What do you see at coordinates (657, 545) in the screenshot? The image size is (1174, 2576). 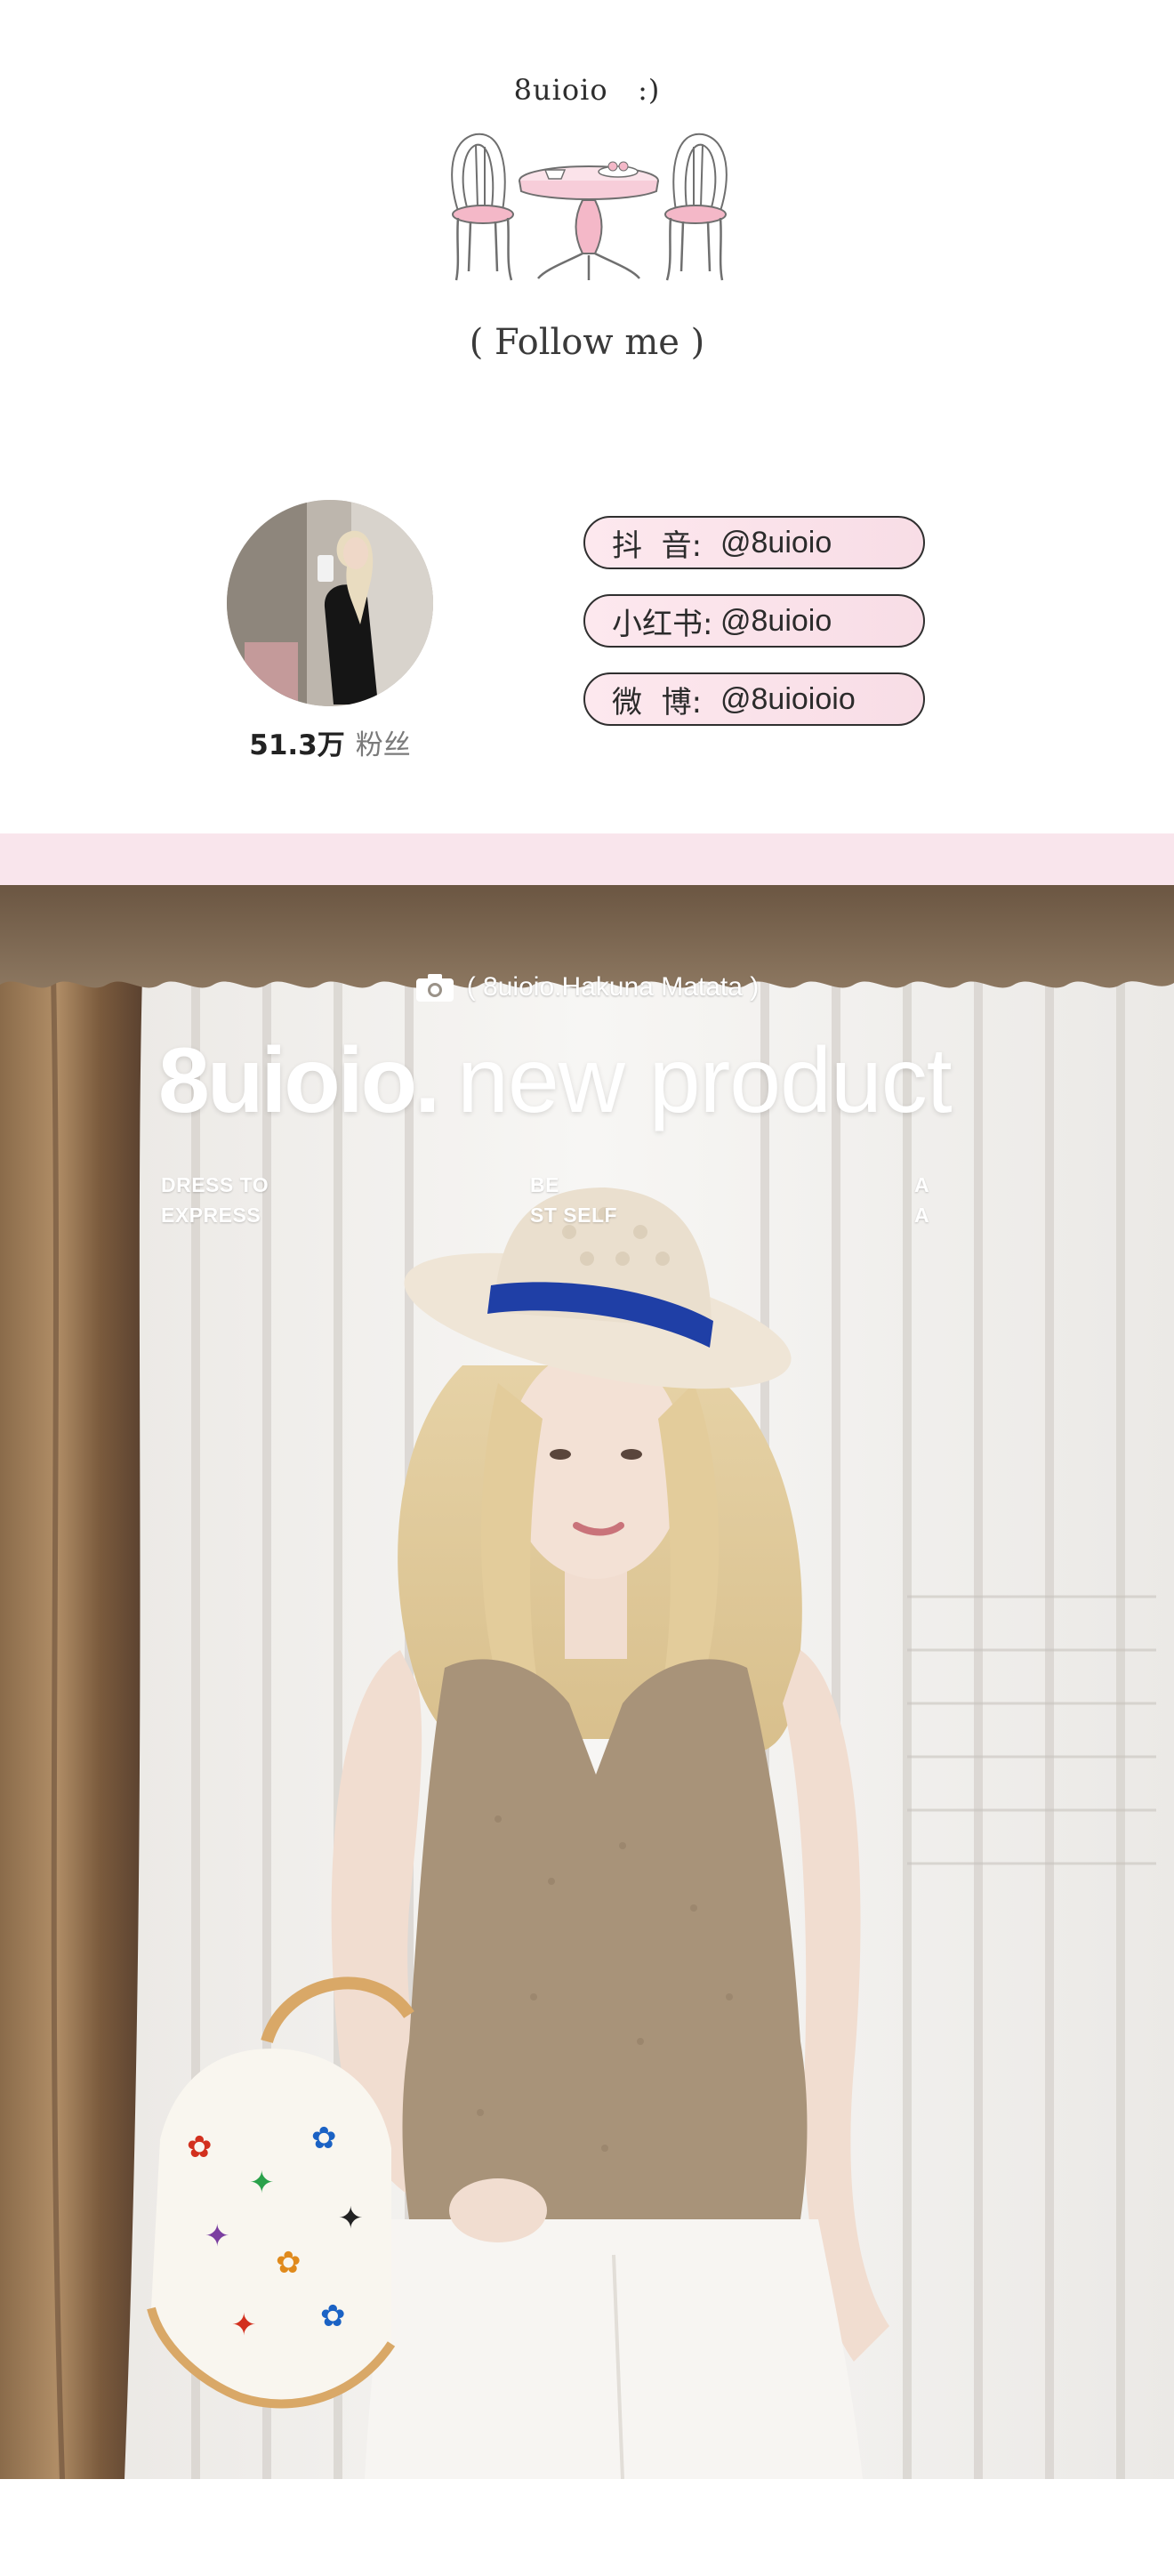 I see `platform-label: 抖 音:` at bounding box center [657, 545].